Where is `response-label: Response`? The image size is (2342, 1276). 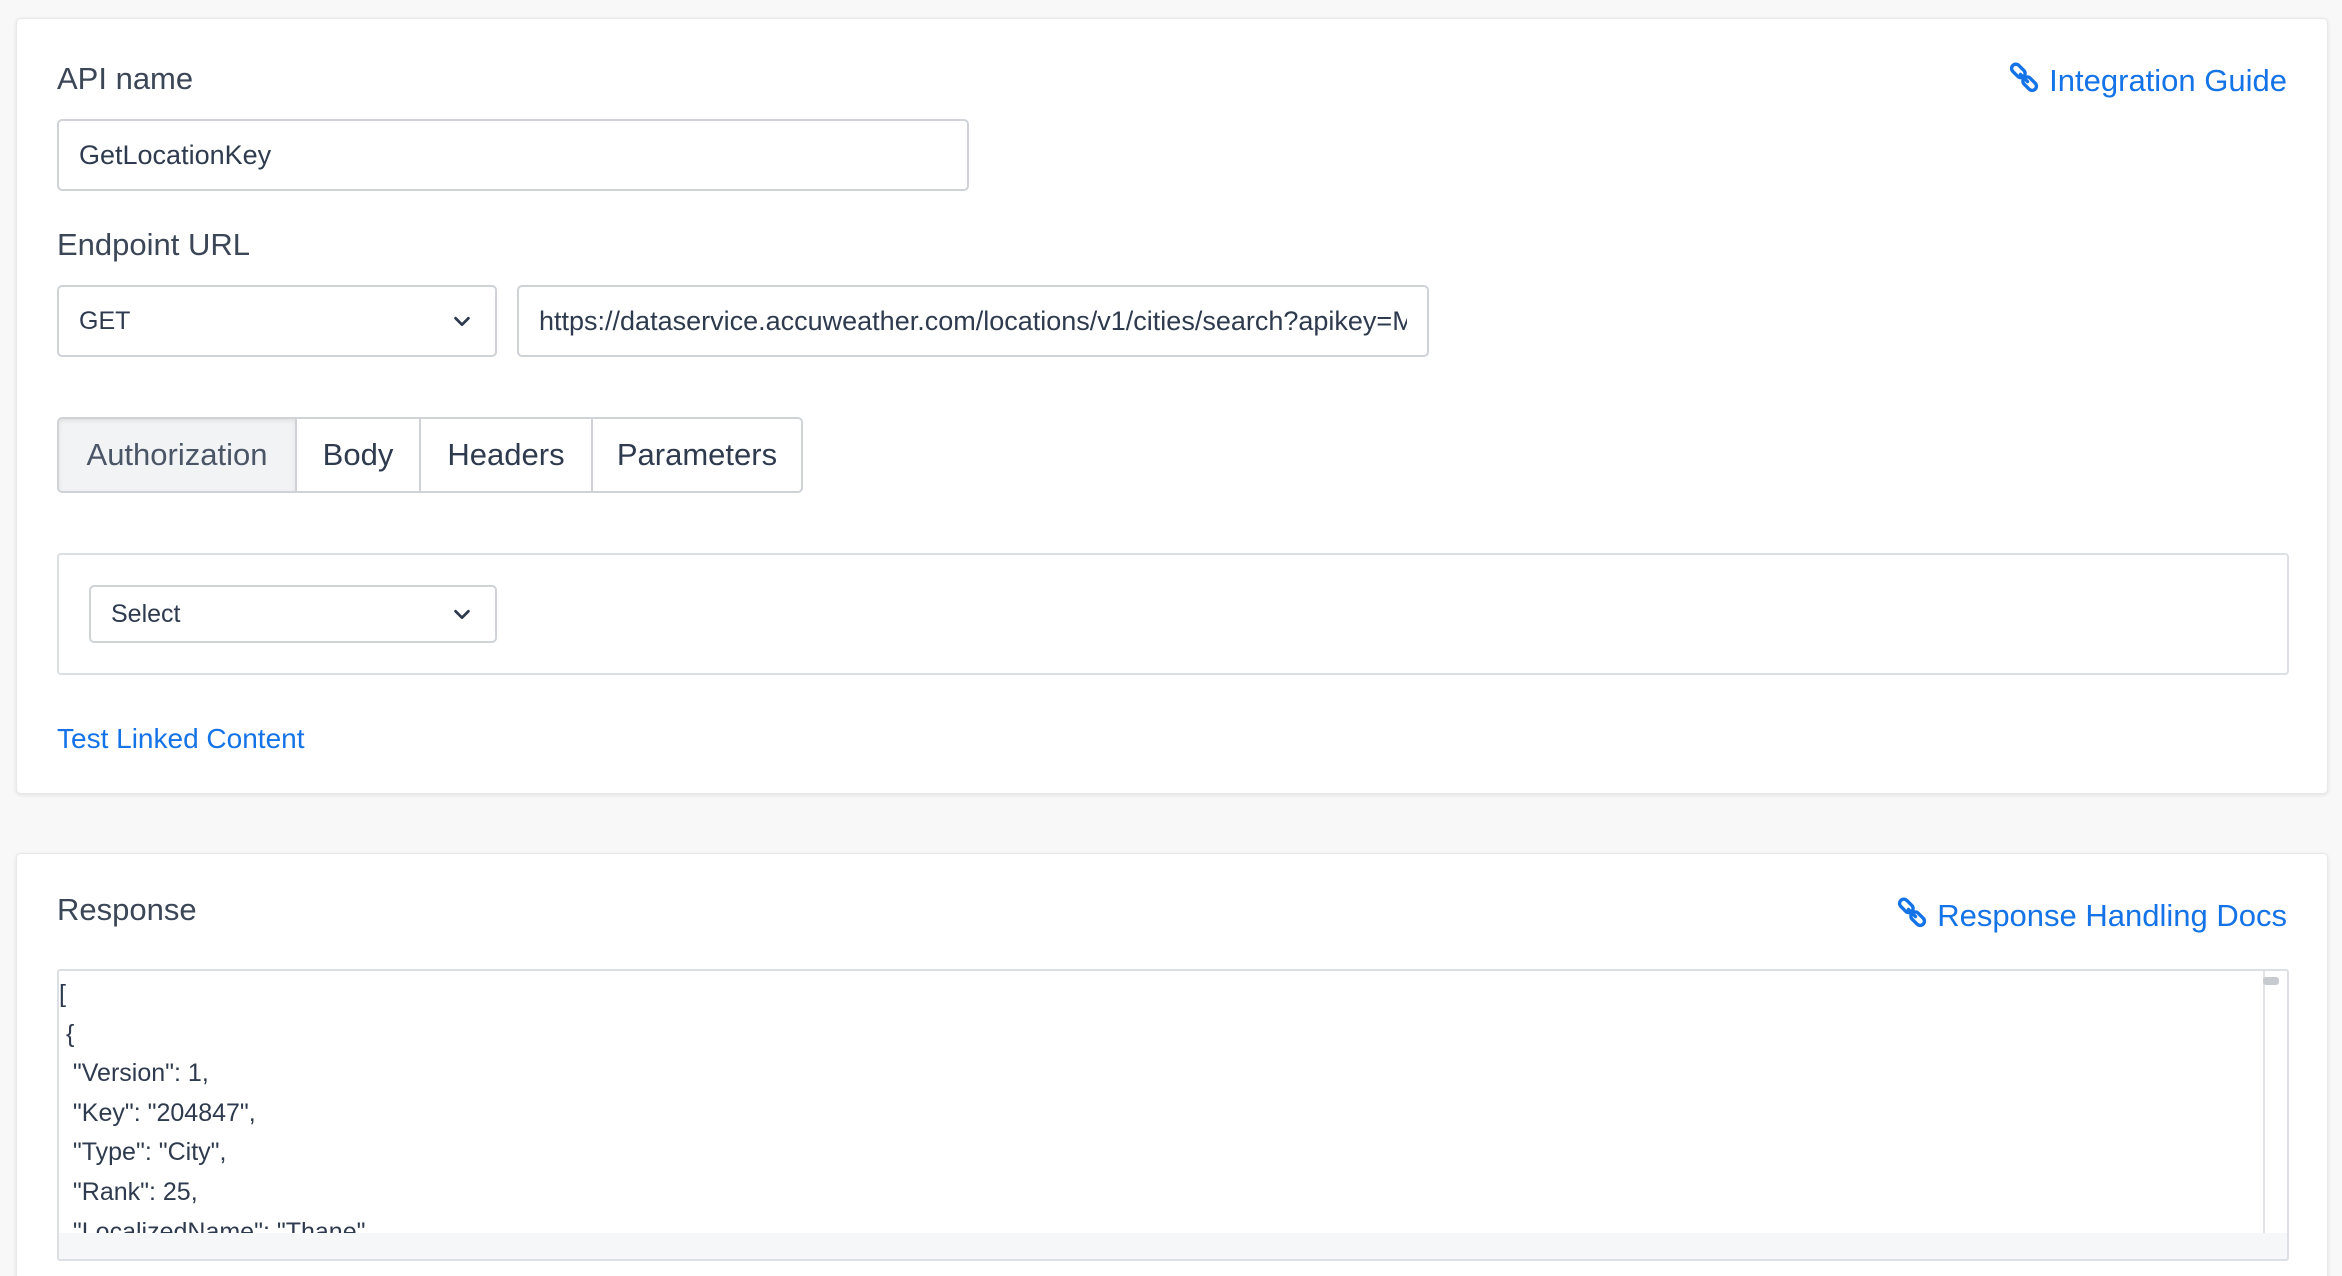
response-label: Response is located at coordinates (127, 909).